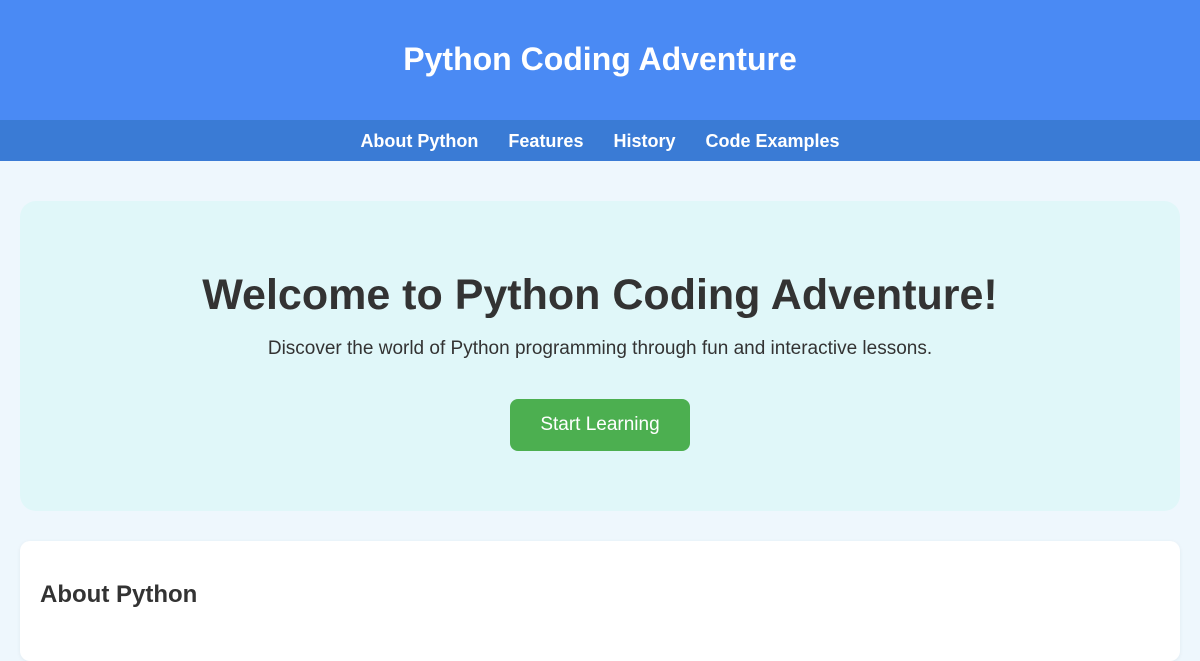 Image resolution: width=1200 pixels, height=661 pixels. I want to click on nav-link-history: History, so click(644, 141).